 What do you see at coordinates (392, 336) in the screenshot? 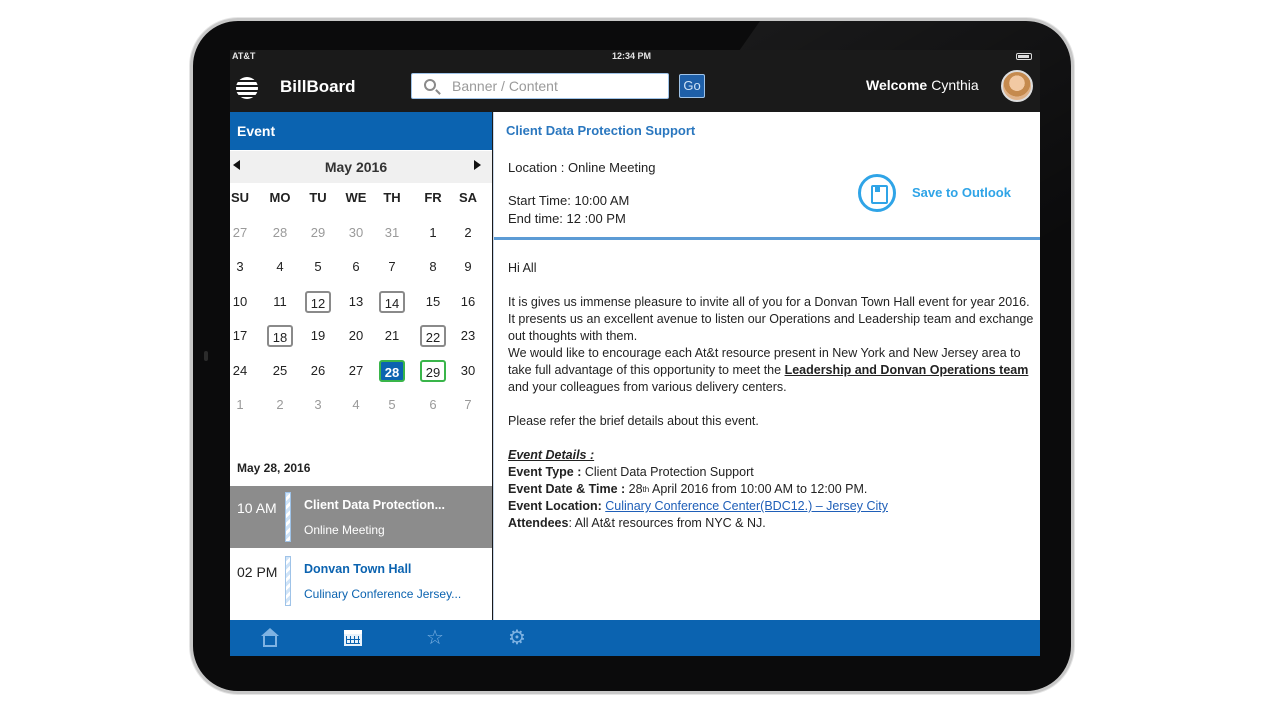
I see `calendar-day: 21` at bounding box center [392, 336].